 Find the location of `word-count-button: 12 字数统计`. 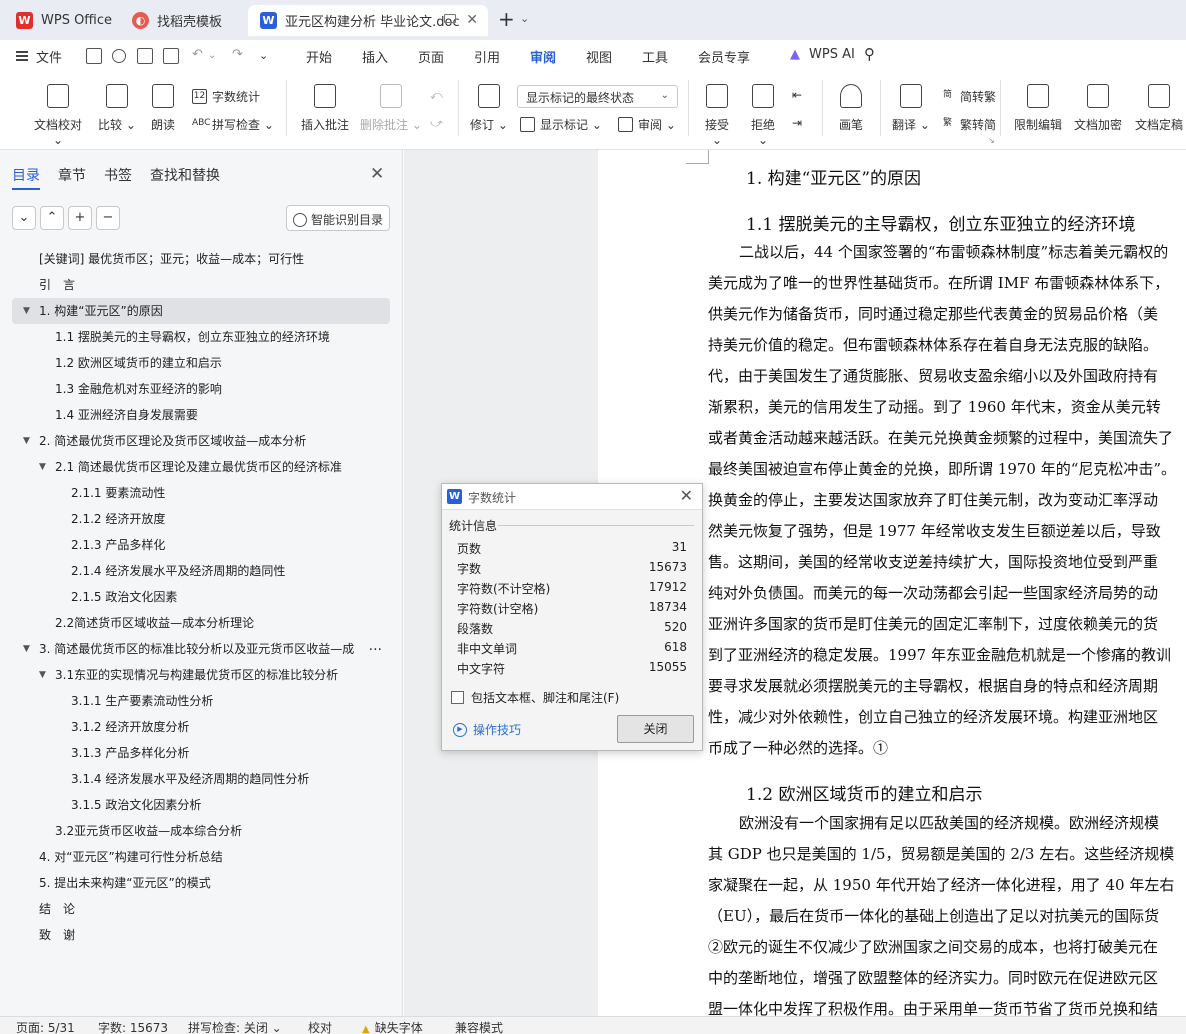

word-count-button: 12 字数统计 is located at coordinates (226, 96).